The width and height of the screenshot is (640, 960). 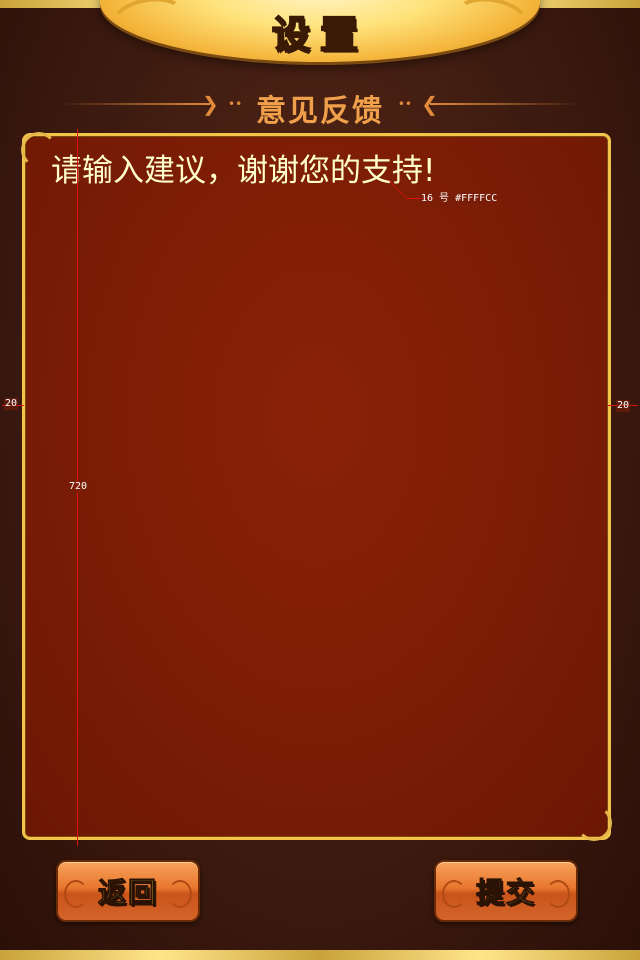 I want to click on section-title: 意见反馈, so click(x=320, y=111).